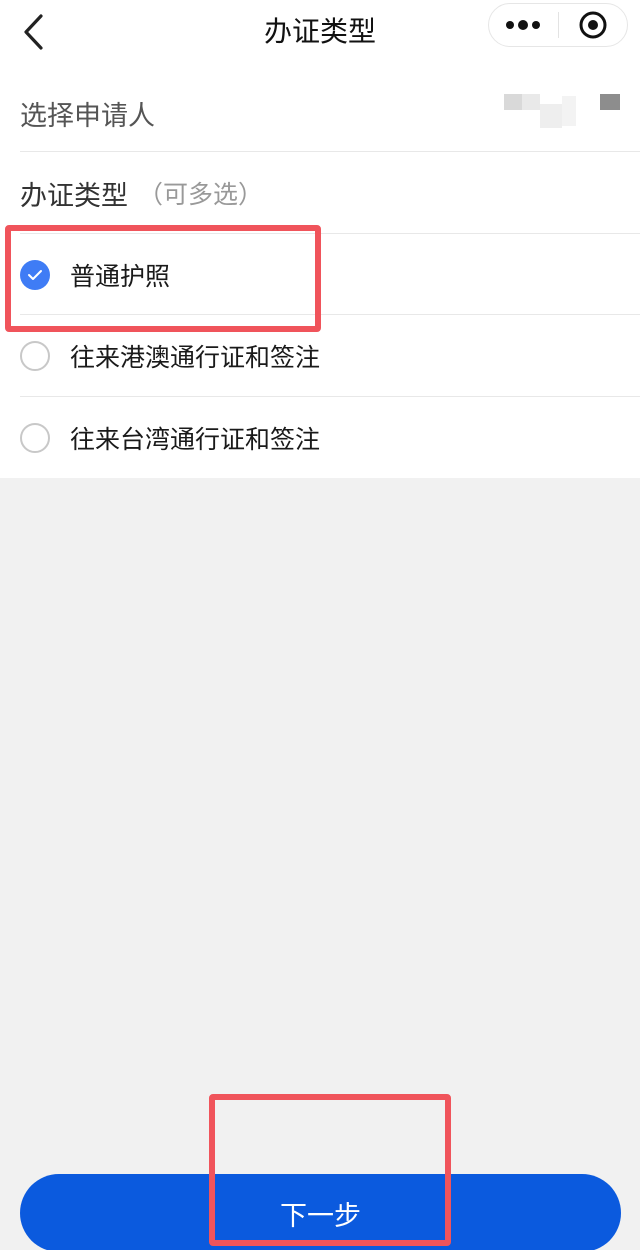  What do you see at coordinates (201, 194) in the screenshot?
I see `cert-type-hint: （可多选）` at bounding box center [201, 194].